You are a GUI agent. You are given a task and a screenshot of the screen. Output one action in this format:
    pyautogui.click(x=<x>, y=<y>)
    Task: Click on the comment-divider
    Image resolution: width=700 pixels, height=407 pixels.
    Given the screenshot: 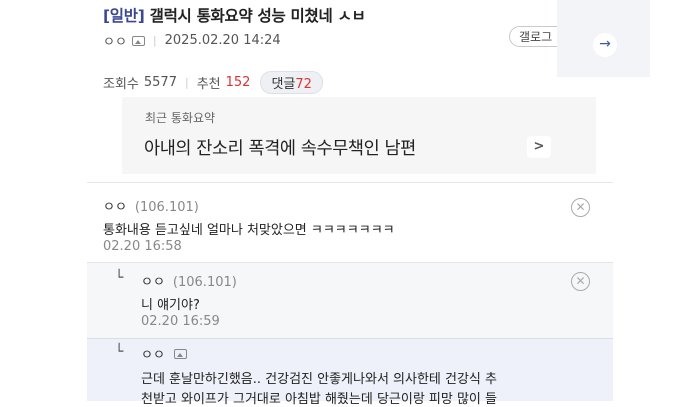 What is the action you would take?
    pyautogui.click(x=350, y=182)
    